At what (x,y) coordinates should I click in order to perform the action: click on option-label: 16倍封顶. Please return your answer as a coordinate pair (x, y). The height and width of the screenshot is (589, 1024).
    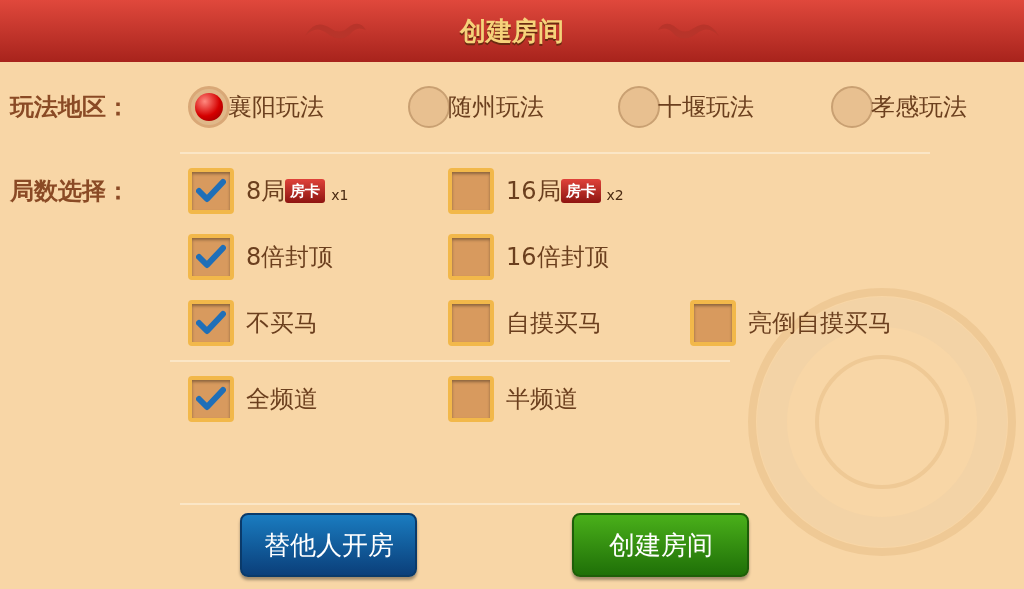
    Looking at the image, I should click on (557, 257).